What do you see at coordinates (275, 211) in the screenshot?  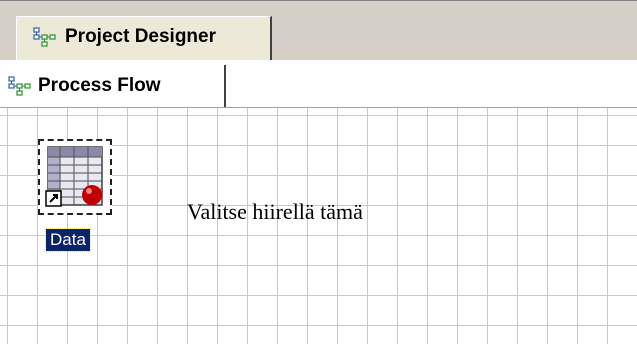 I see `hint-text: Valitse hiirellä tämä` at bounding box center [275, 211].